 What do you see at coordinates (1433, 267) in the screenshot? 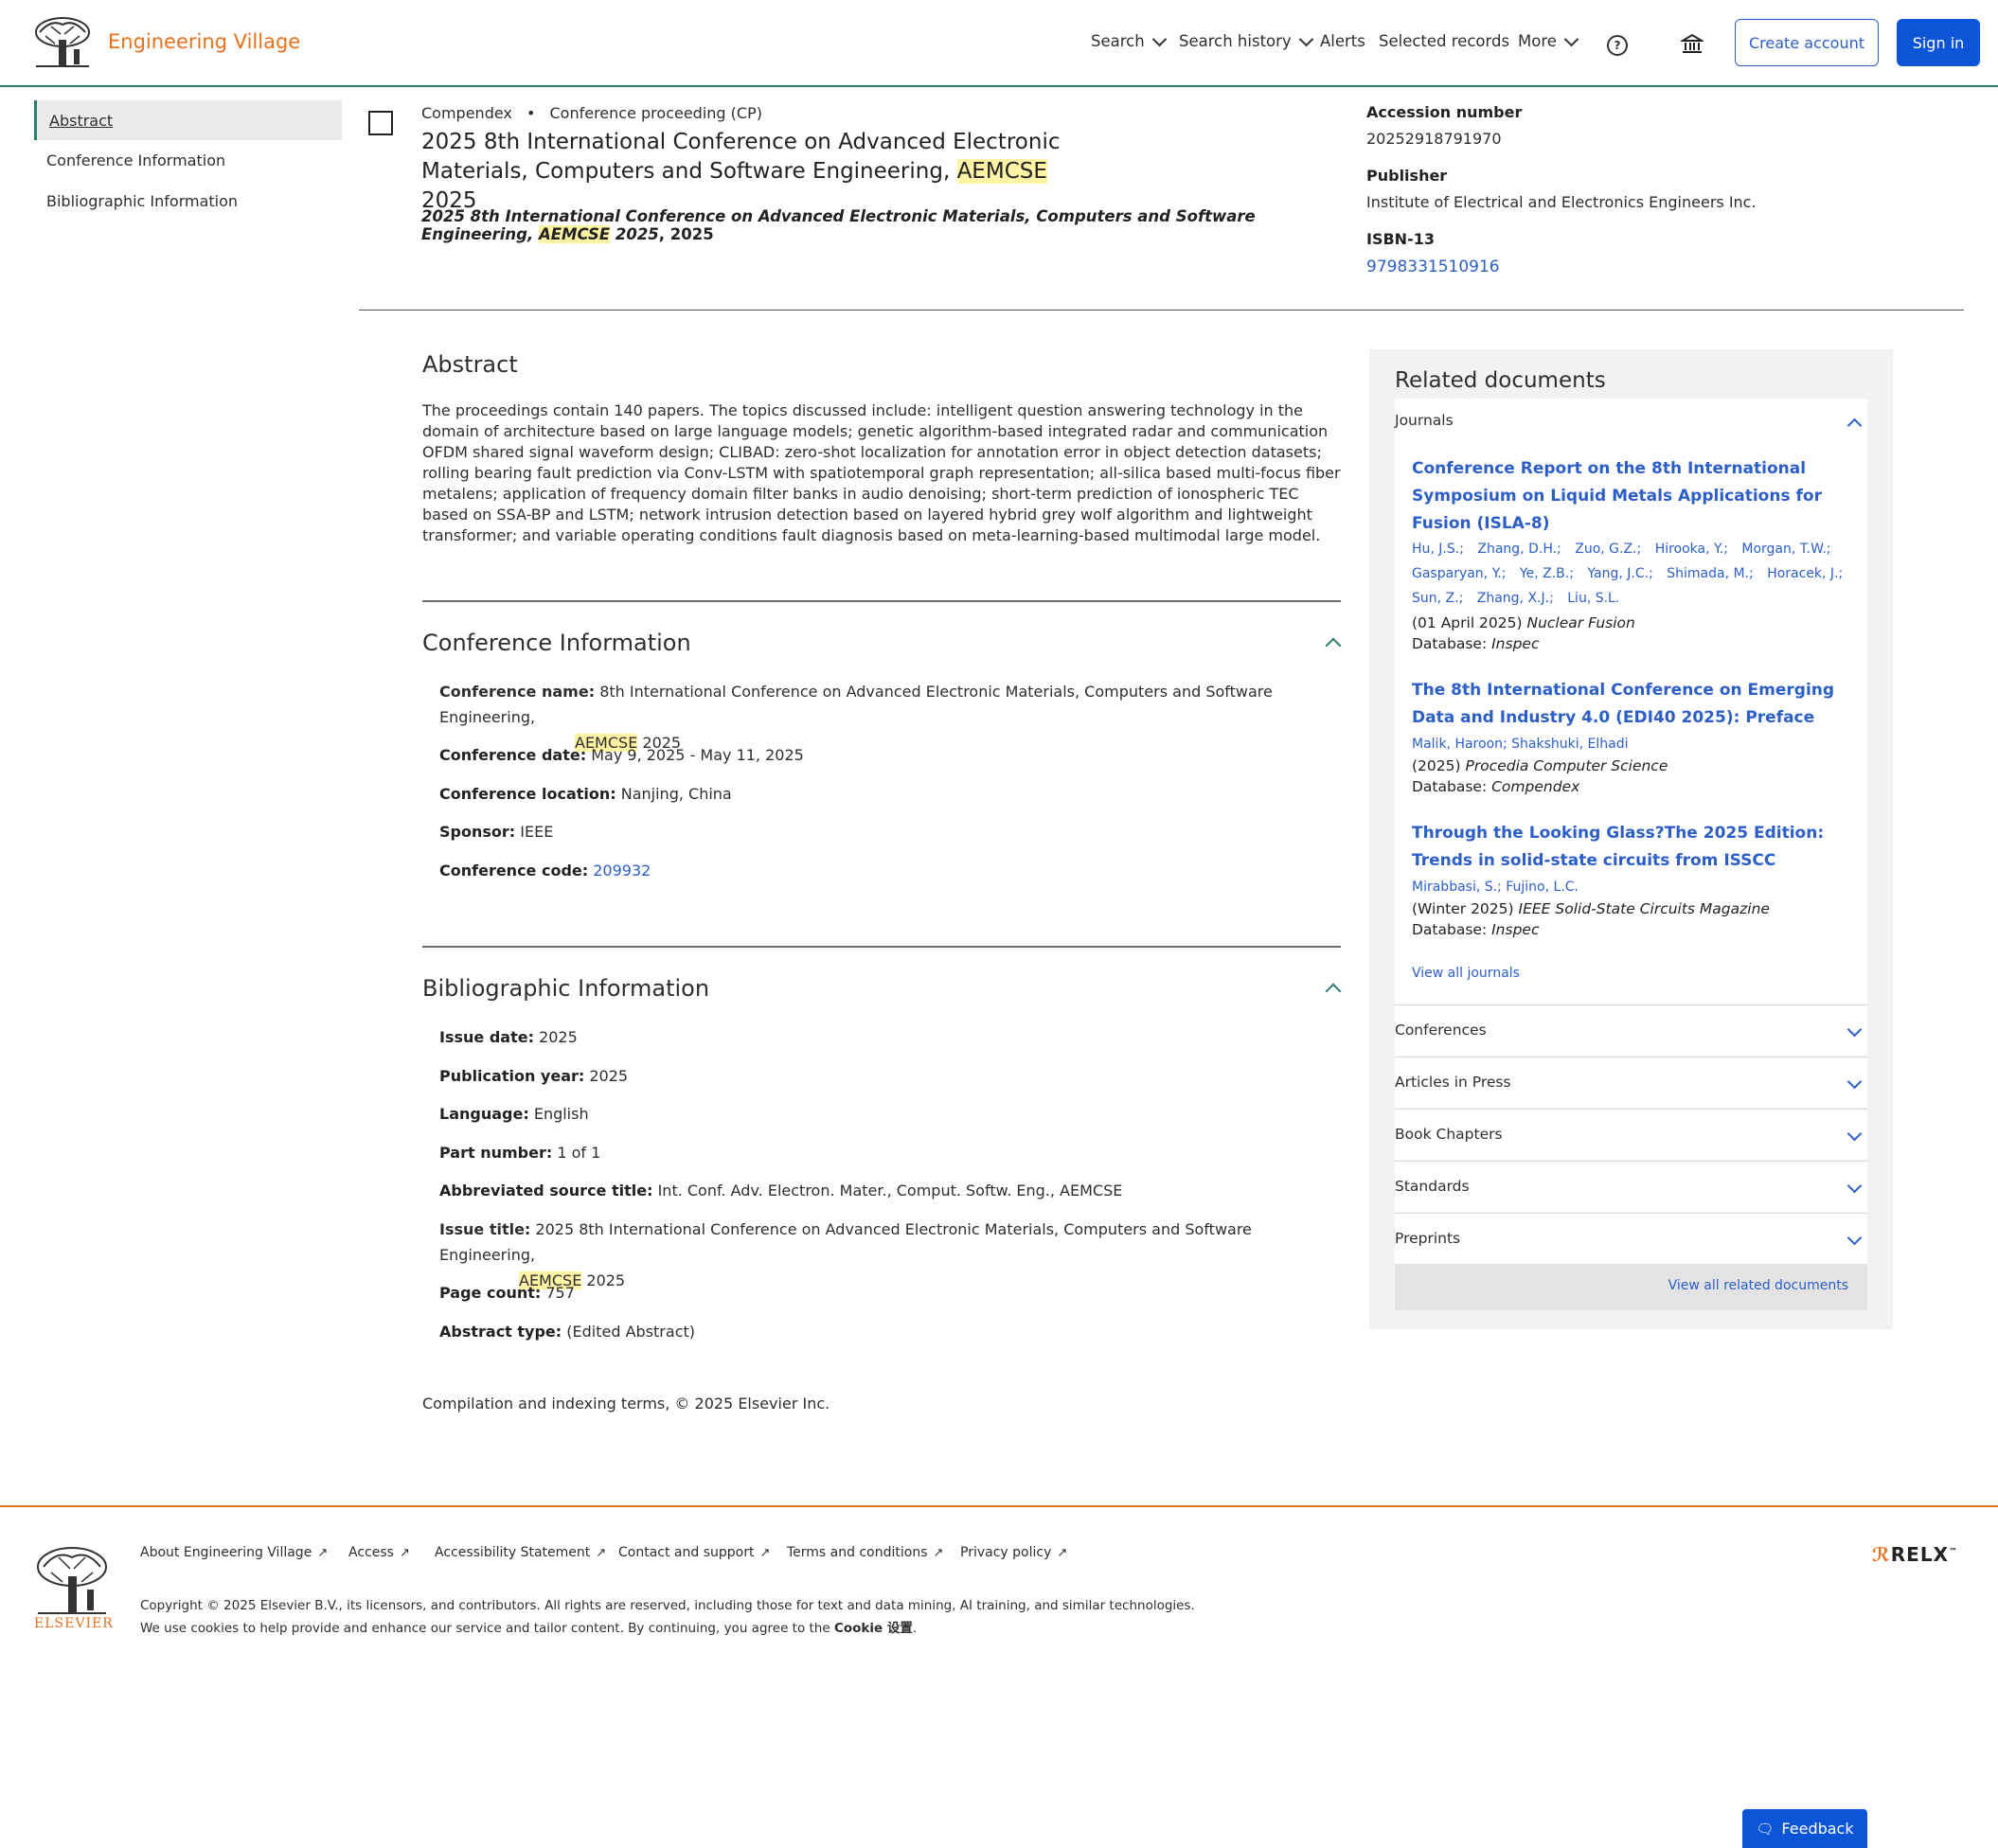
I see `isbn-link: 9798331510916` at bounding box center [1433, 267].